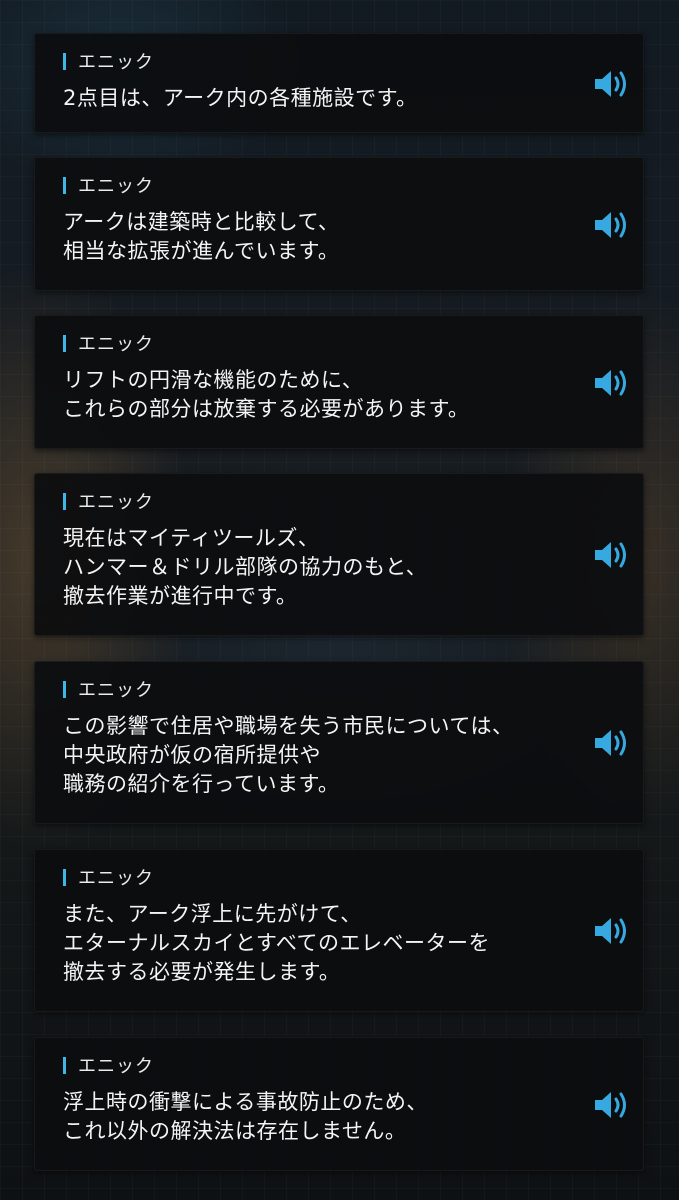  What do you see at coordinates (339, 83) in the screenshot?
I see `dialogue-entry: エニック 2点目は、アーク内の各種施設です。` at bounding box center [339, 83].